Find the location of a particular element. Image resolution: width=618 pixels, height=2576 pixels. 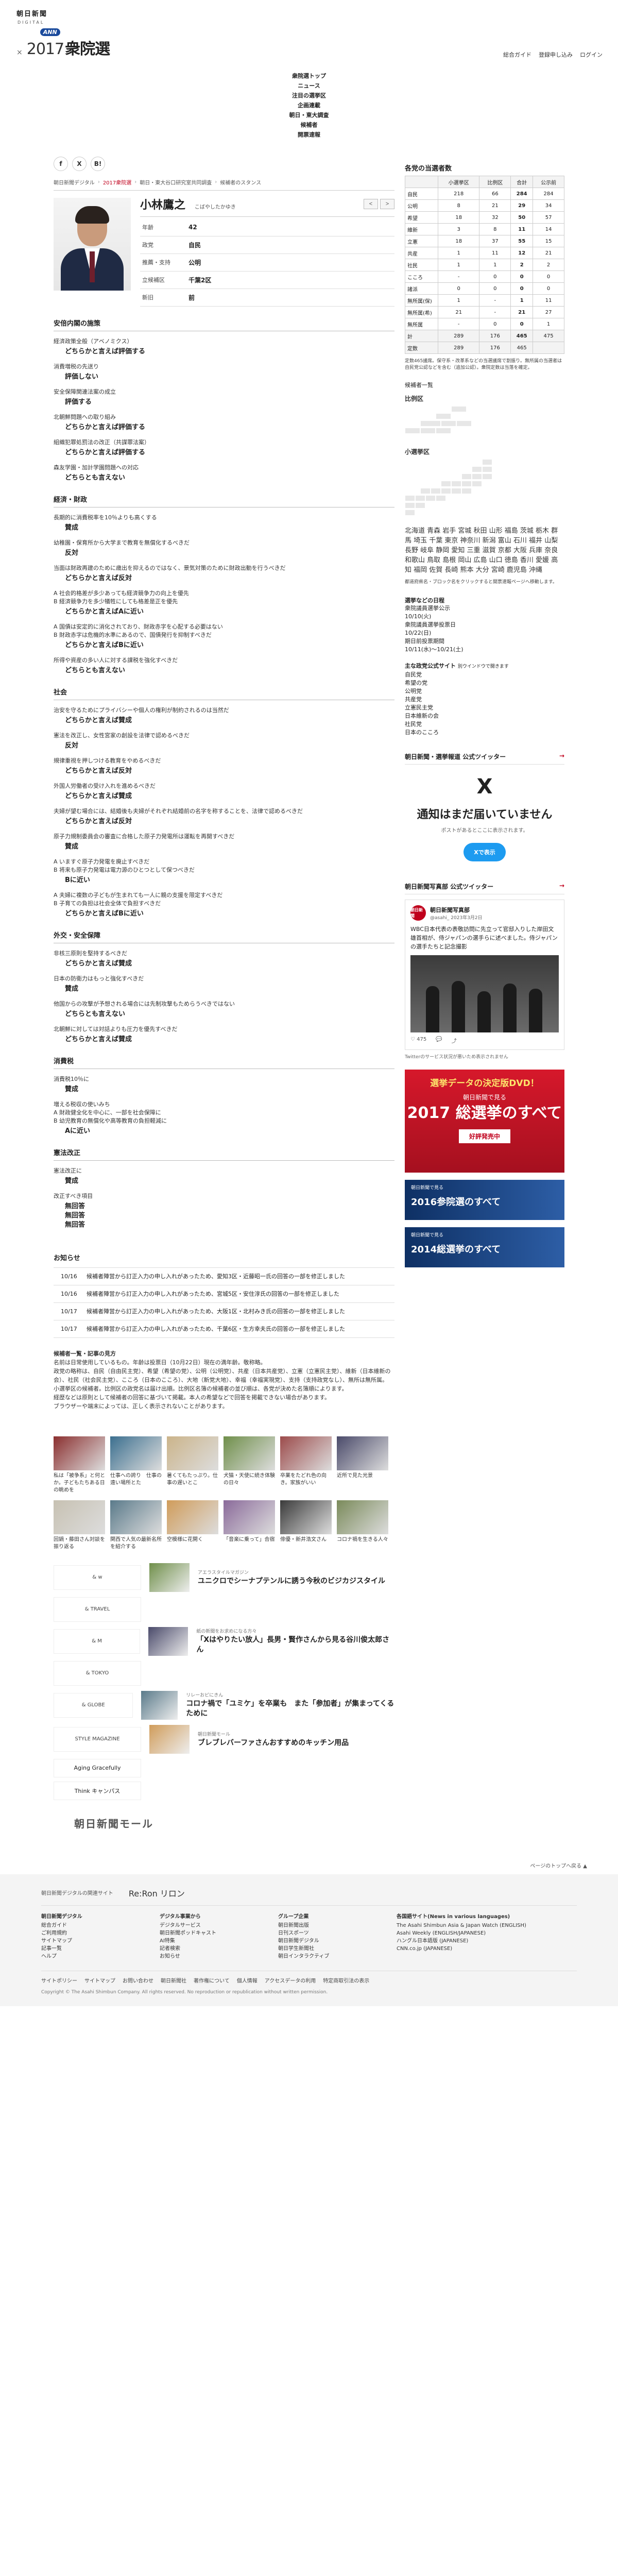

footer-bottom-link: 特定商取引法の表示 is located at coordinates (346, 1980).